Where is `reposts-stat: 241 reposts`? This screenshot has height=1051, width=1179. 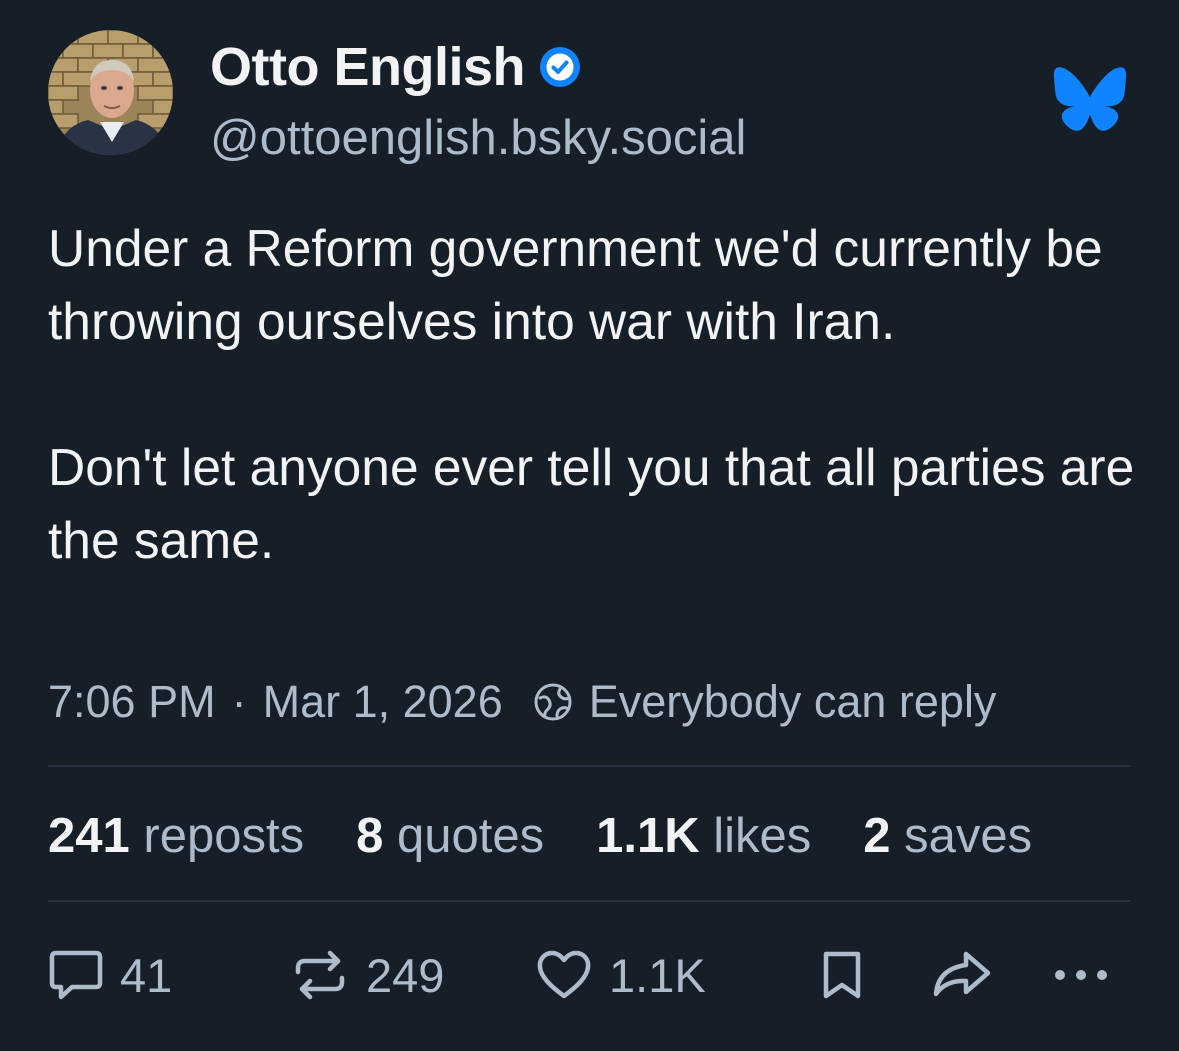
reposts-stat: 241 reposts is located at coordinates (176, 836).